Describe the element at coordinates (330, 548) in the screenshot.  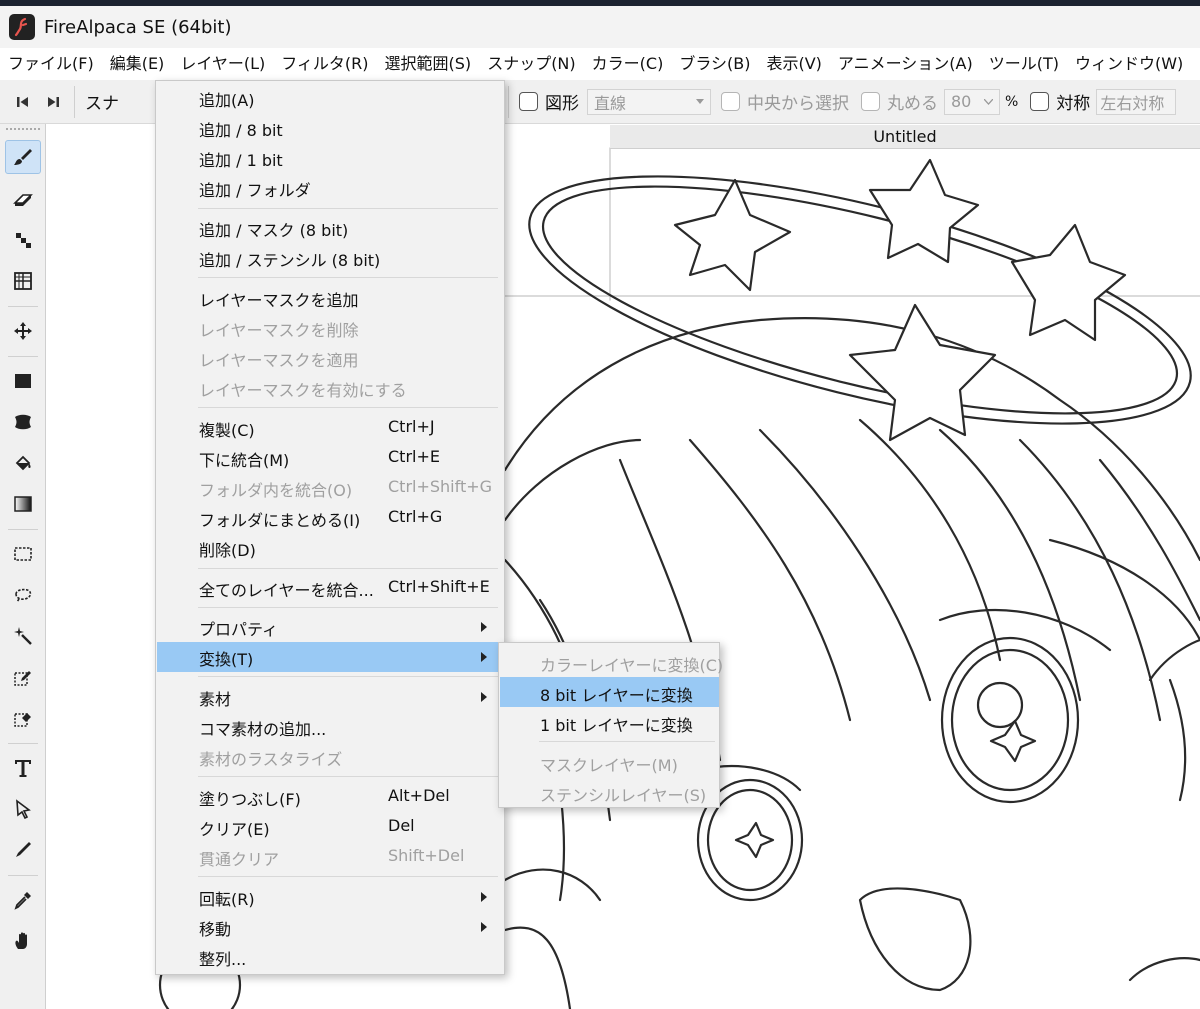
I see `layer-menu-item: 削除(D)` at that location.